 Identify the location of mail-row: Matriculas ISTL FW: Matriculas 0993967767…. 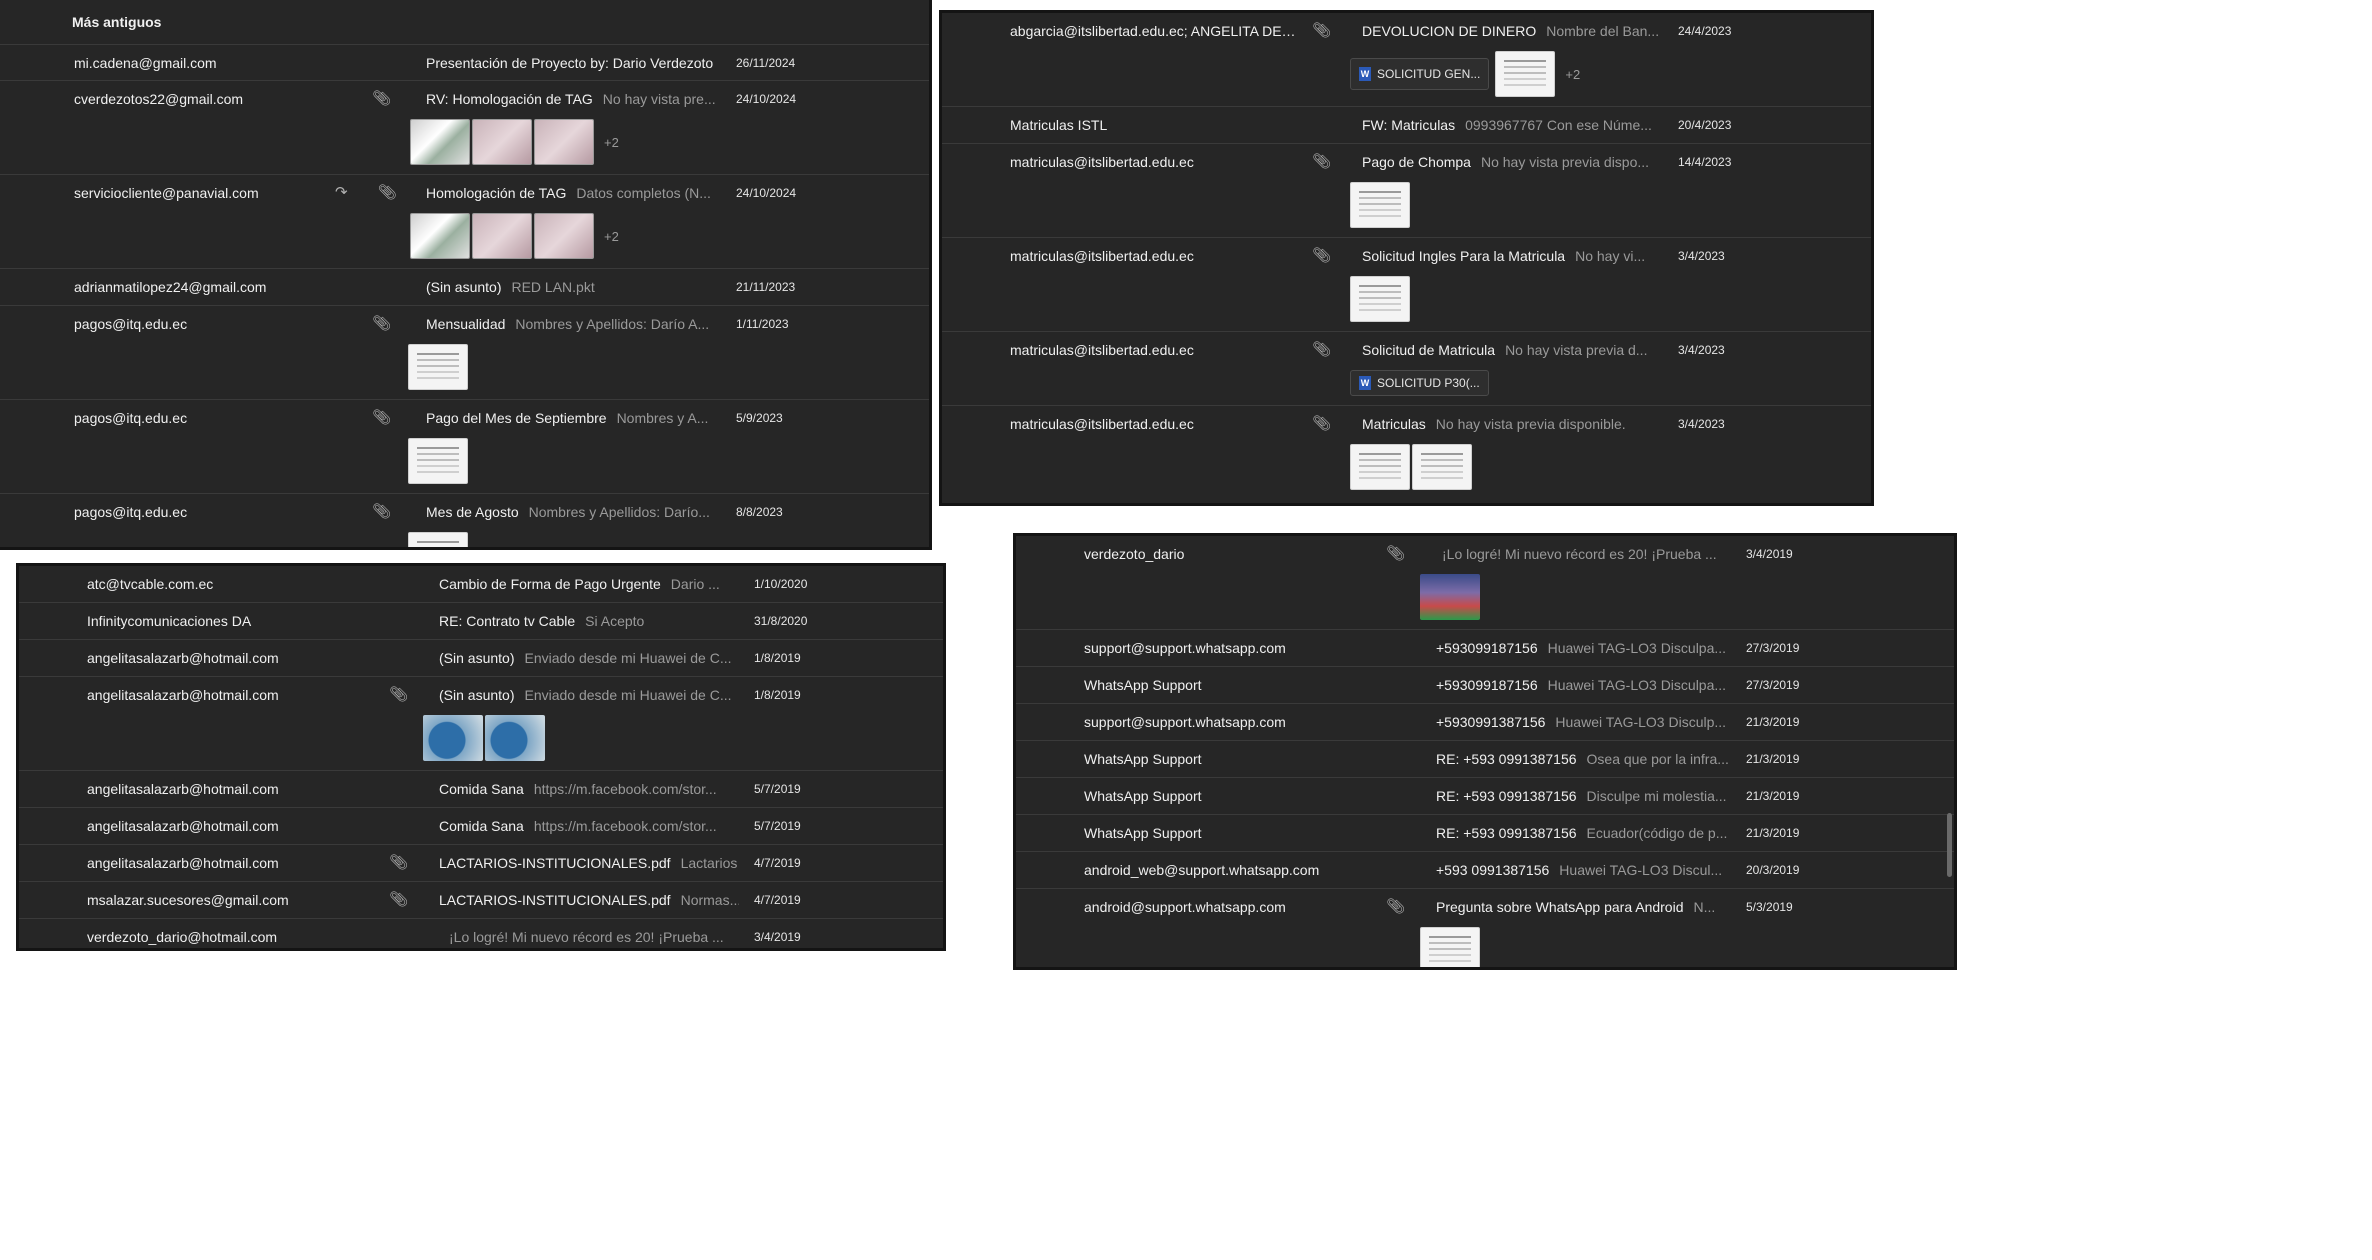
(1406, 125).